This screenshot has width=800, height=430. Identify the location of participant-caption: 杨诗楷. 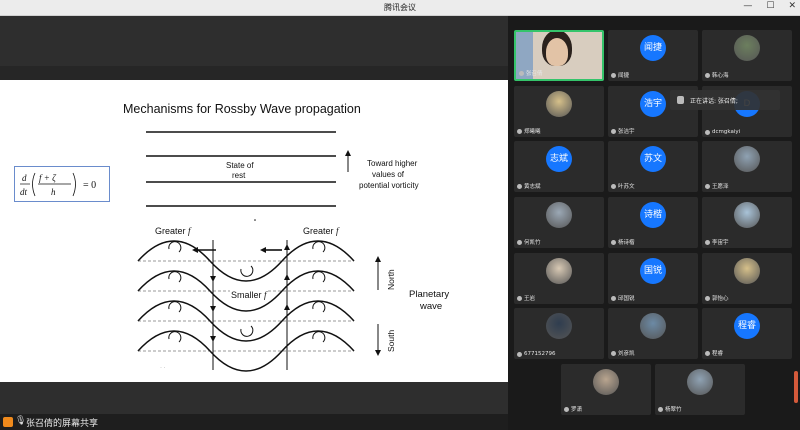
(623, 242).